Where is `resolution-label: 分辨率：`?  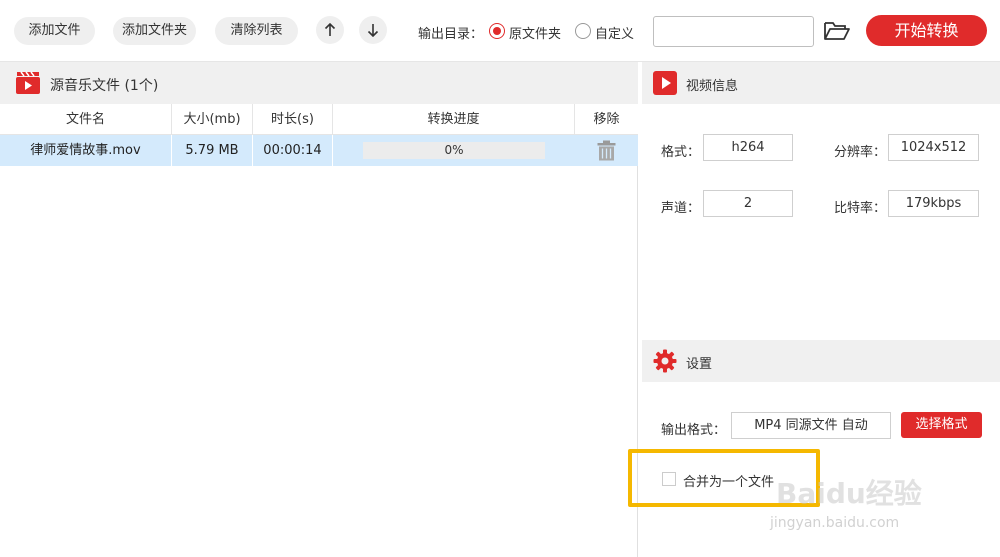
resolution-label: 分辨率： is located at coordinates (860, 152).